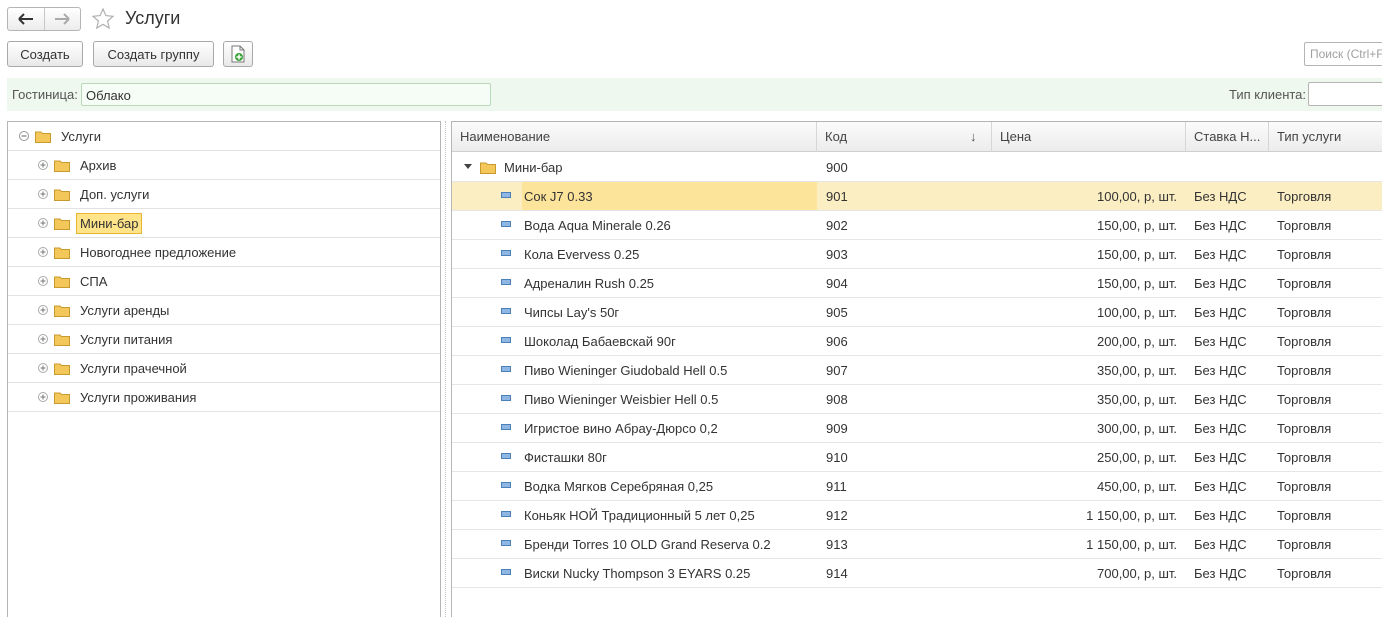  I want to click on tree-item: Архив, so click(224, 165).